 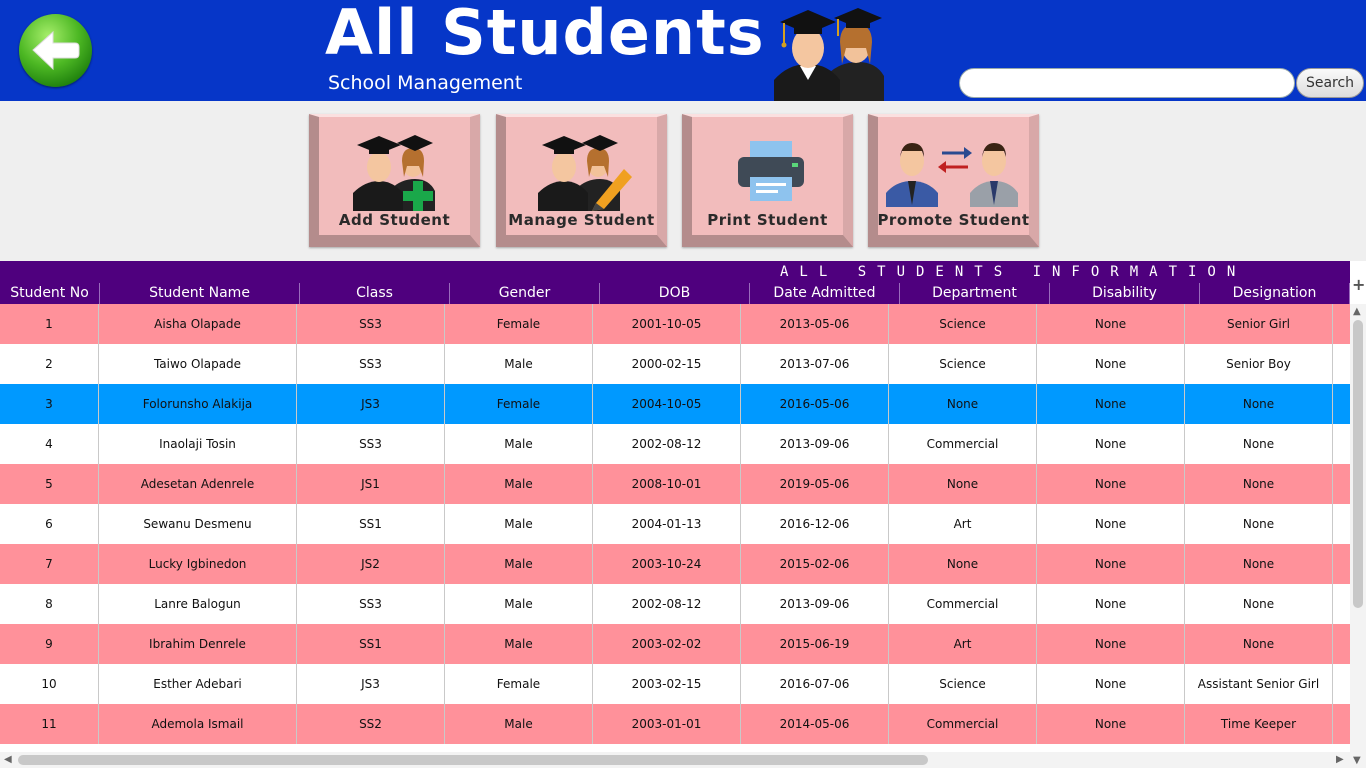 What do you see at coordinates (581, 180) in the screenshot?
I see `manage-student-button: Manage Student` at bounding box center [581, 180].